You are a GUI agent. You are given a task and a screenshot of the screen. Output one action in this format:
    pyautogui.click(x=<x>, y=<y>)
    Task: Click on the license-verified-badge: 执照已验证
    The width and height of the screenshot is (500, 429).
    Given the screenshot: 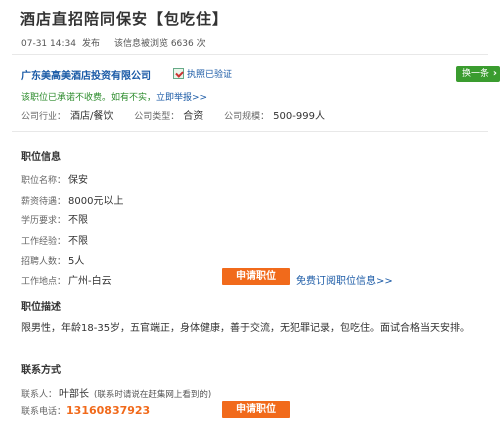 What is the action you would take?
    pyautogui.click(x=202, y=73)
    